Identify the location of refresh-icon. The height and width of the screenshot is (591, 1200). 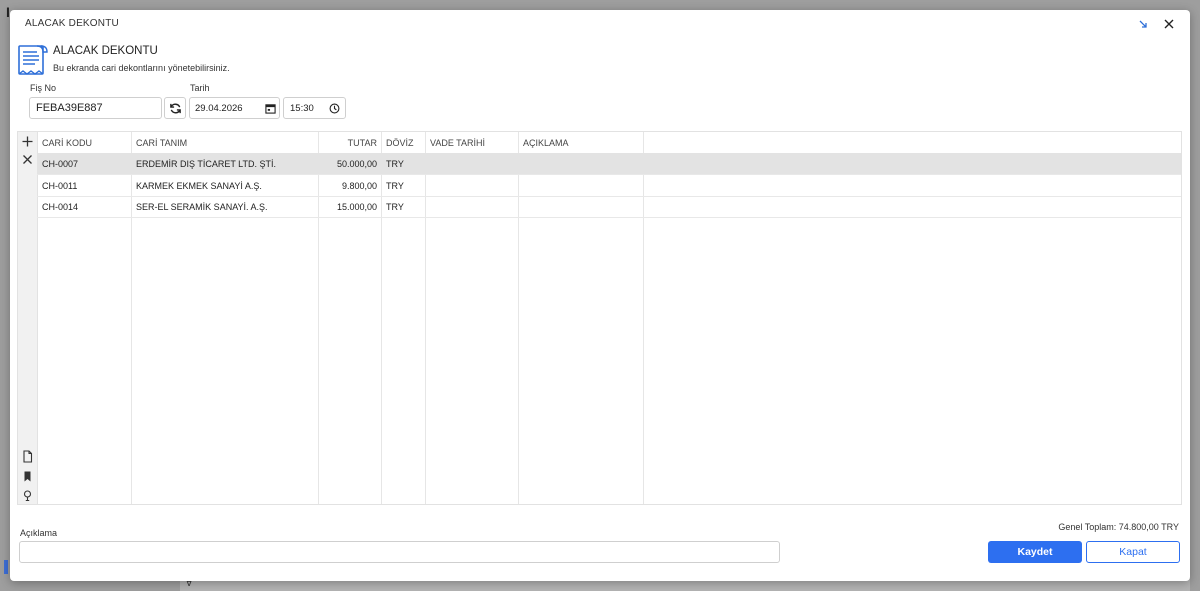
(175, 108).